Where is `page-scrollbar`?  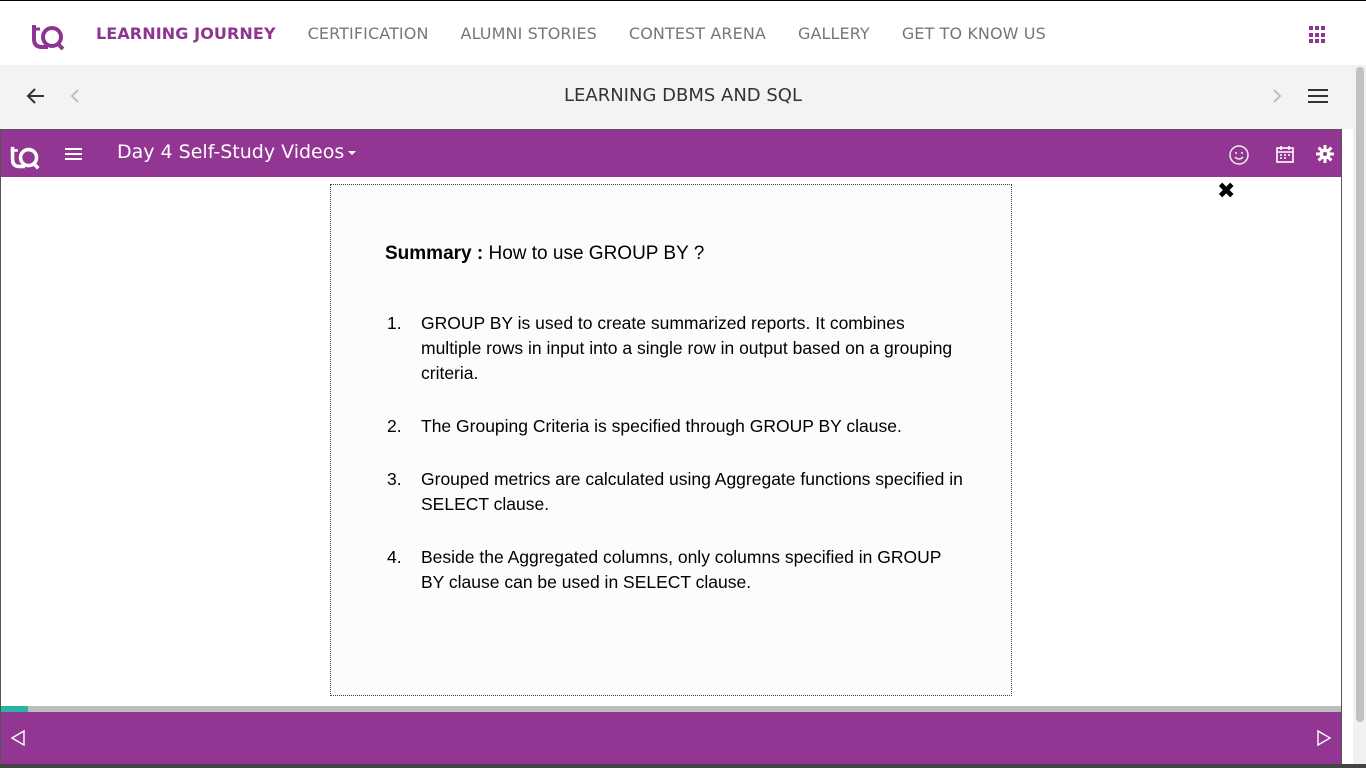 page-scrollbar is located at coordinates (1359, 416).